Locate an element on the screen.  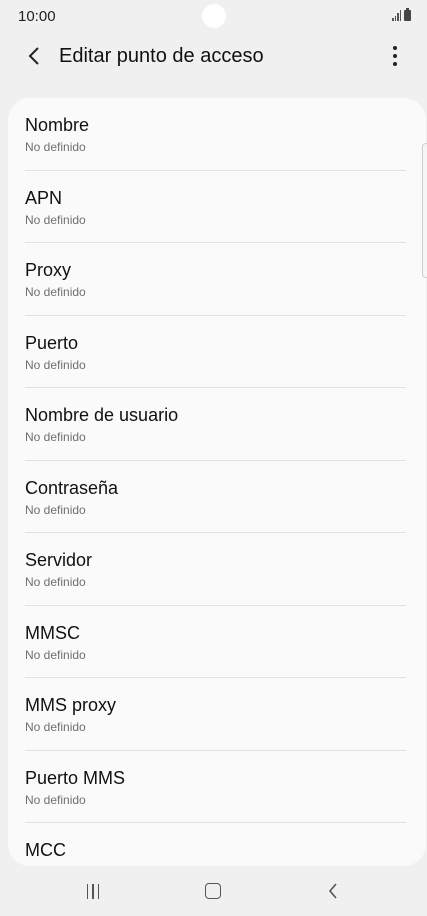
camera-cutout is located at coordinates (214, 16).